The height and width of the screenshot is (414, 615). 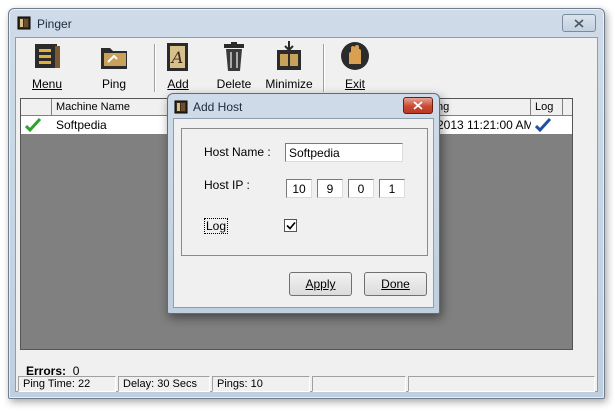 I want to click on menu-button: Menu, so click(x=47, y=68).